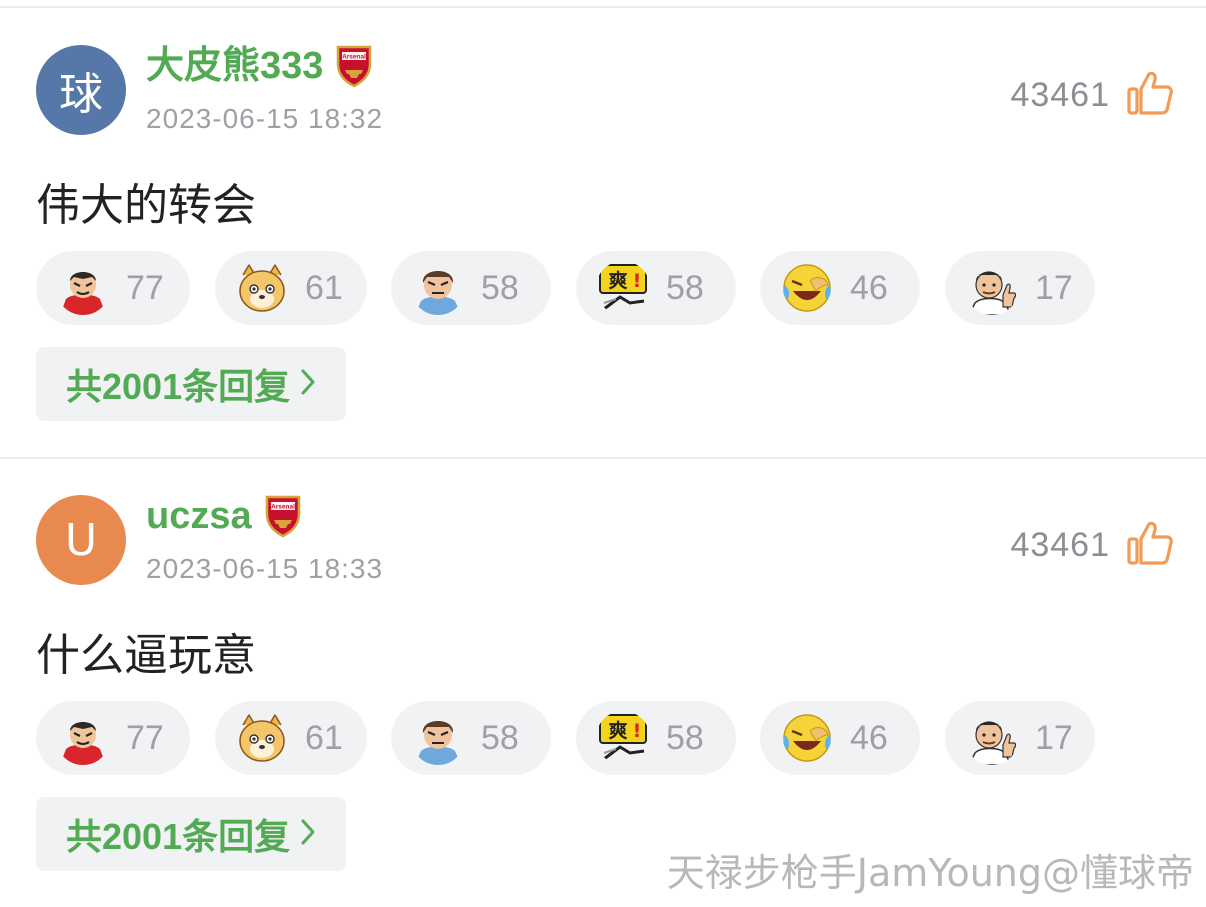 This screenshot has width=1206, height=907. What do you see at coordinates (146, 205) in the screenshot?
I see `comment-text: 伟大的转会` at bounding box center [146, 205].